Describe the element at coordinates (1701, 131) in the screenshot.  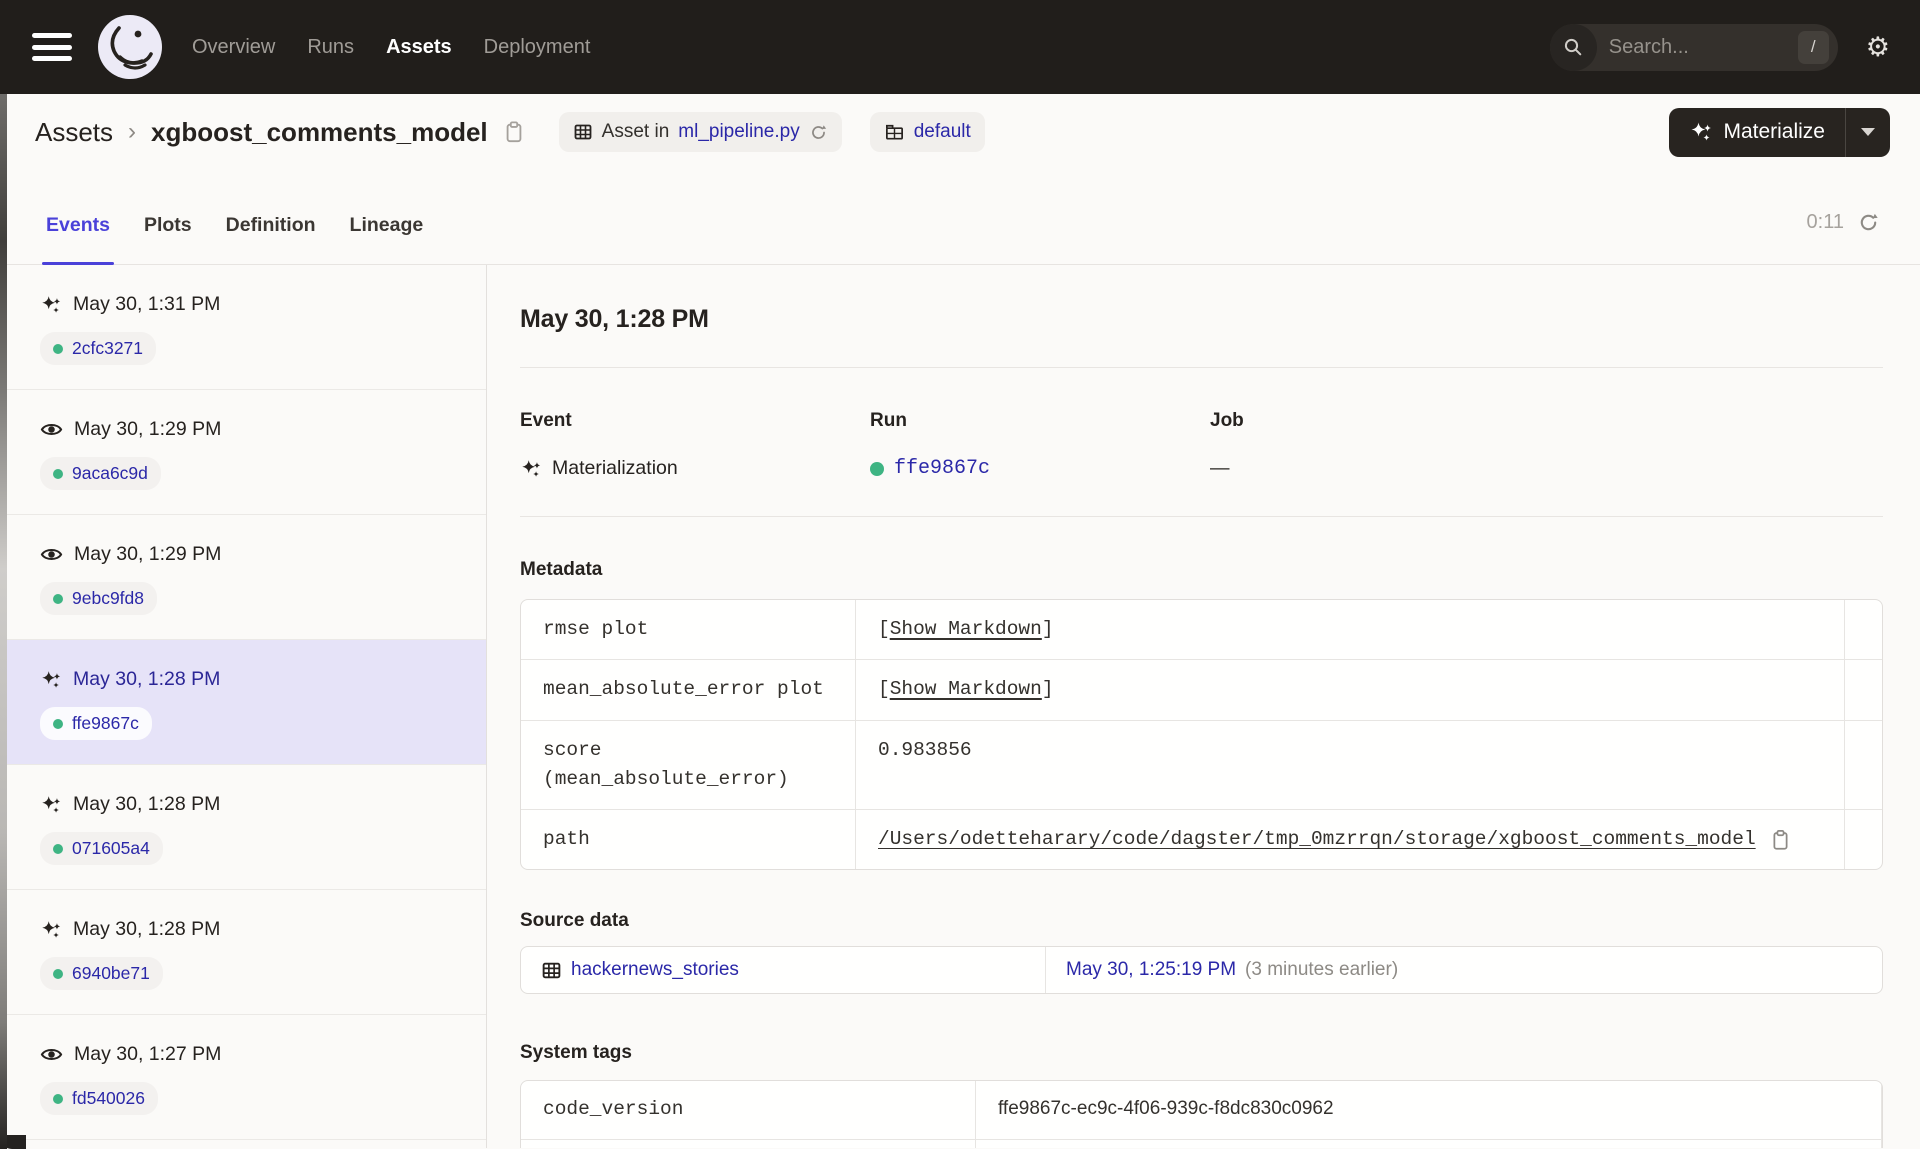
I see `materialize-sparkle-icon` at that location.